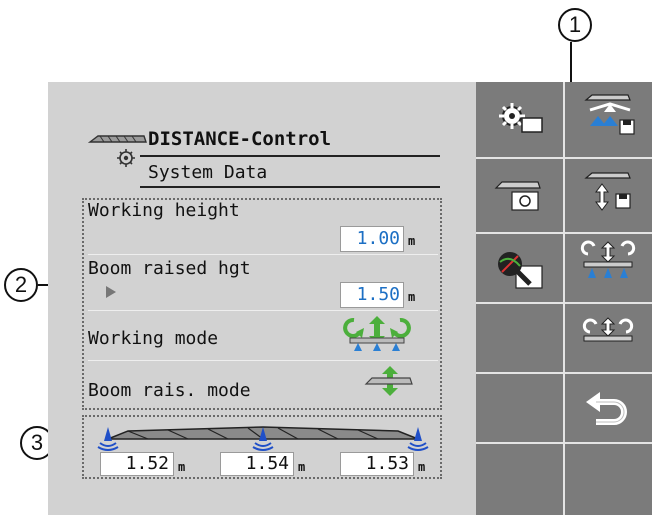 The height and width of the screenshot is (515, 652). Describe the element at coordinates (608, 271) in the screenshot. I see `boom-tilt-nozzles-icon` at that location.